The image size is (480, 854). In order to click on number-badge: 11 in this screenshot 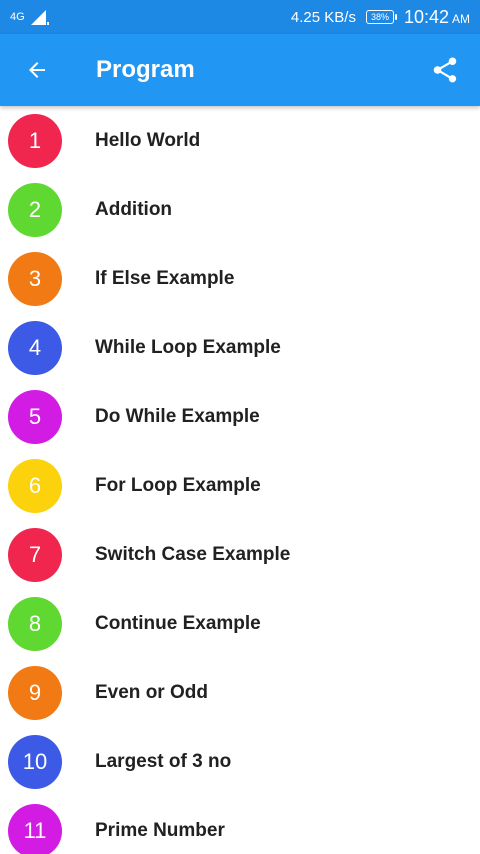, I will do `click(35, 828)`.